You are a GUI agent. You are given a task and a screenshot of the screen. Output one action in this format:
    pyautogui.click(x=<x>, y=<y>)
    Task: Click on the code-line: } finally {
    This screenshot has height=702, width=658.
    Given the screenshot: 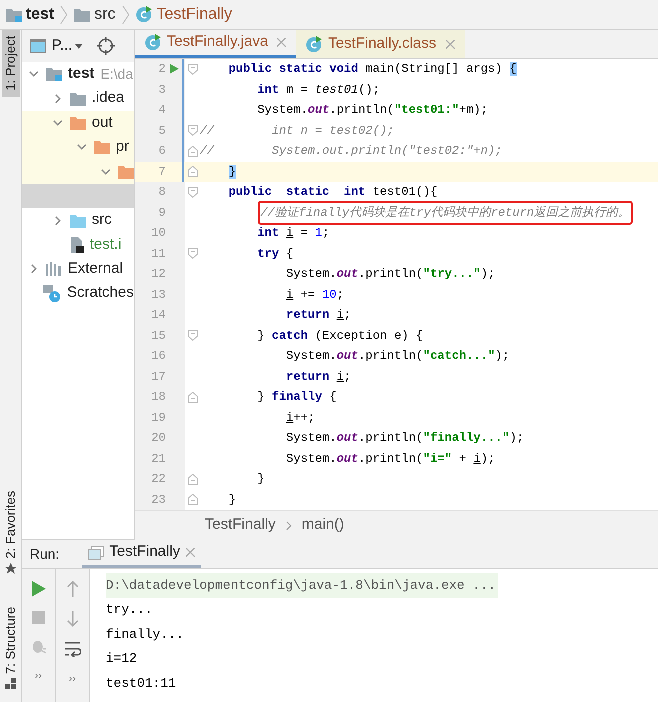 What is the action you would take?
    pyautogui.click(x=297, y=397)
    